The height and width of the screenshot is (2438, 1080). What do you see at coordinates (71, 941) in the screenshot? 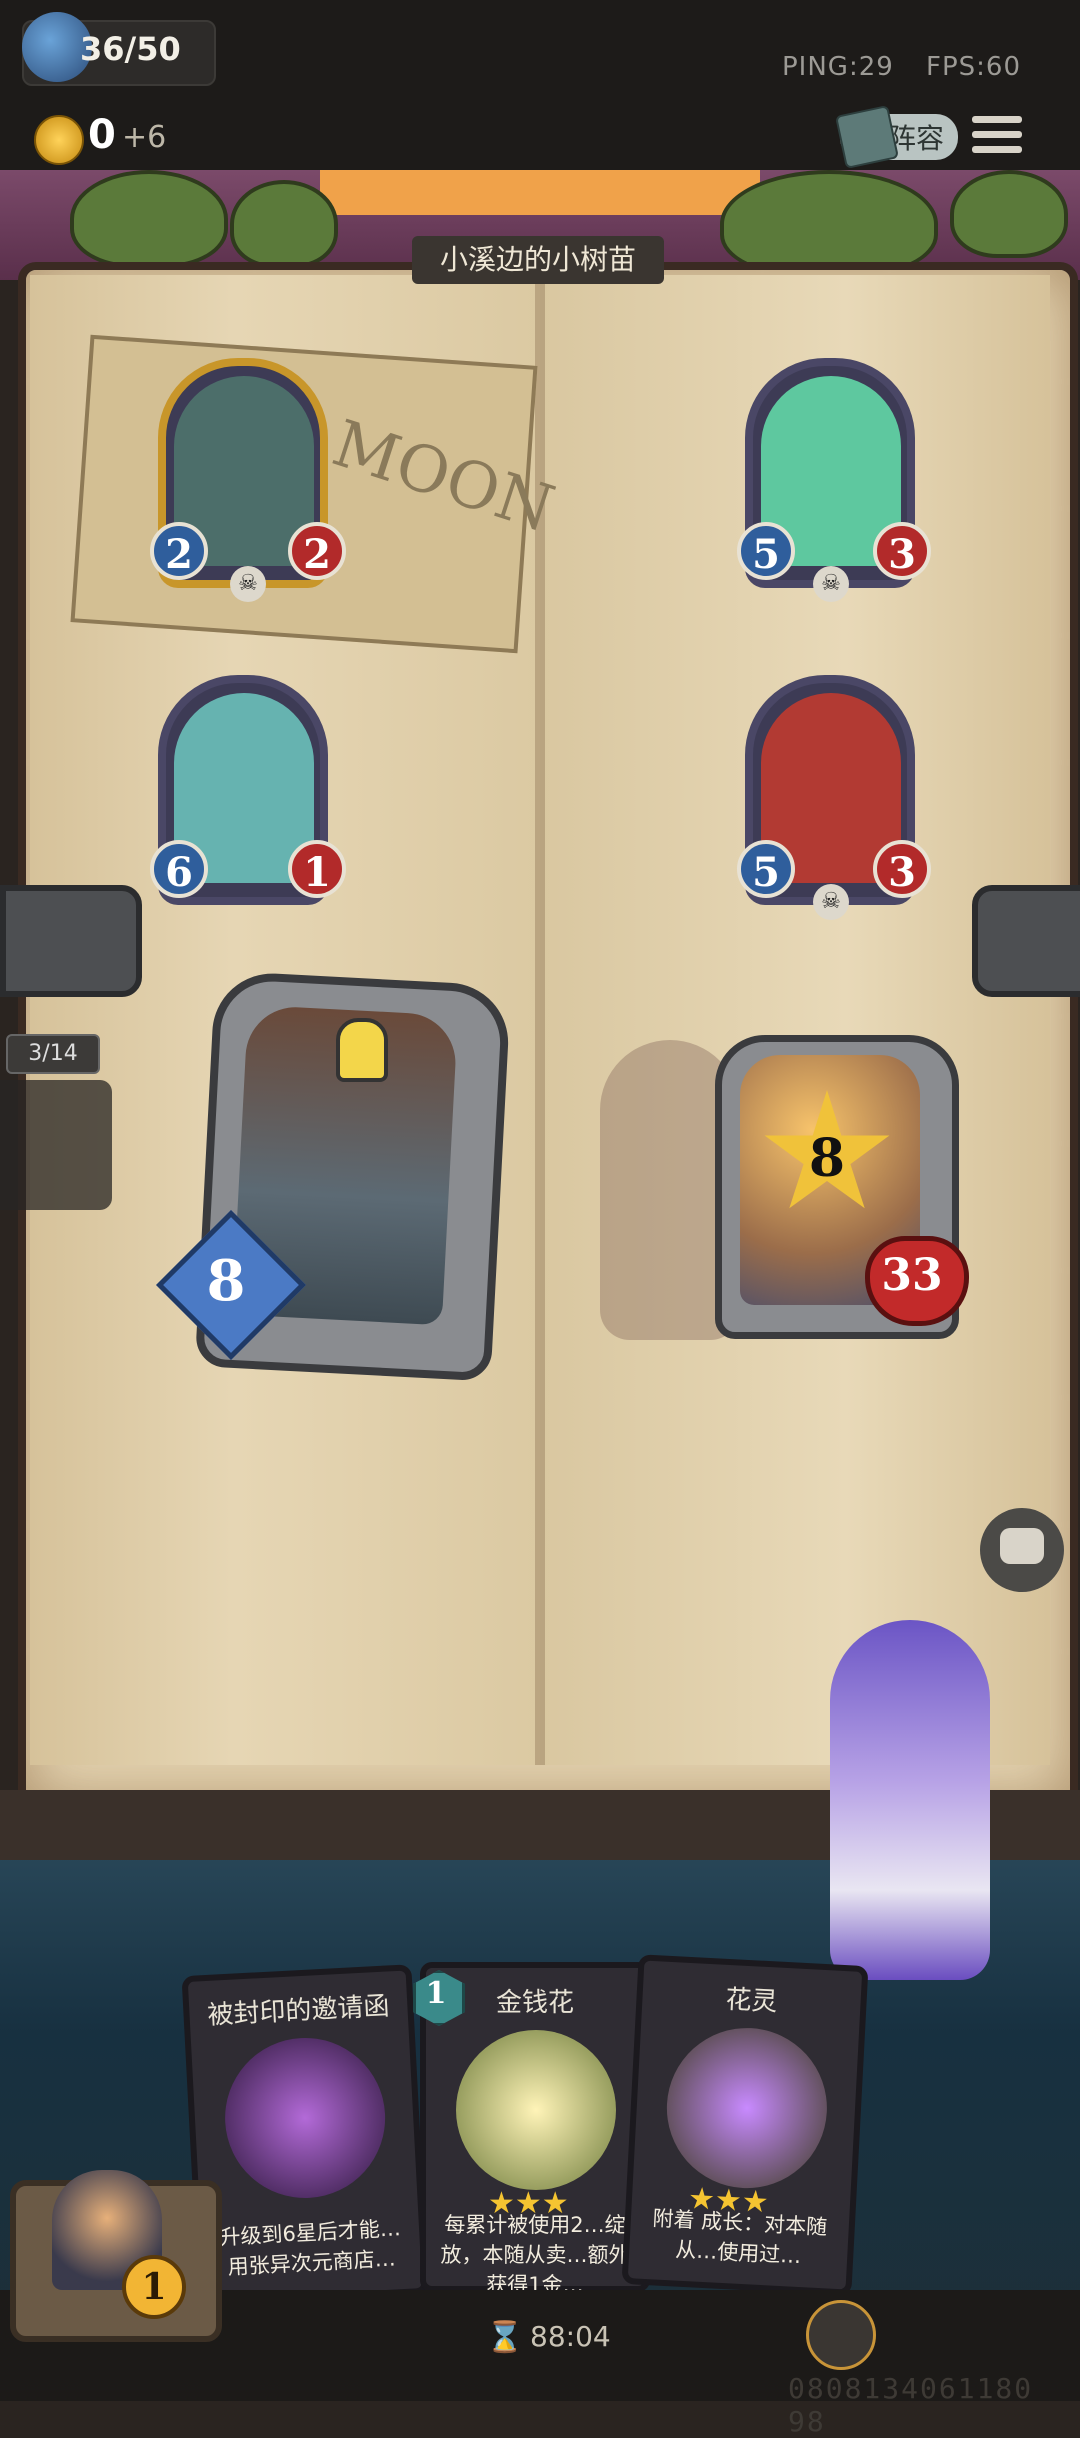
I see `book-clip-left` at bounding box center [71, 941].